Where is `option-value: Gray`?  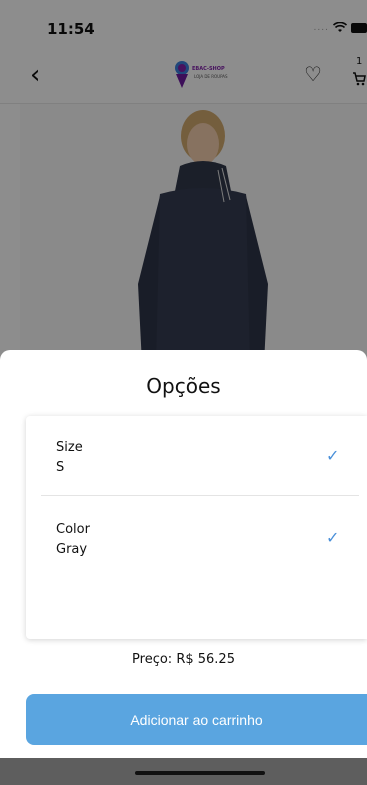
option-value: Gray is located at coordinates (72, 549).